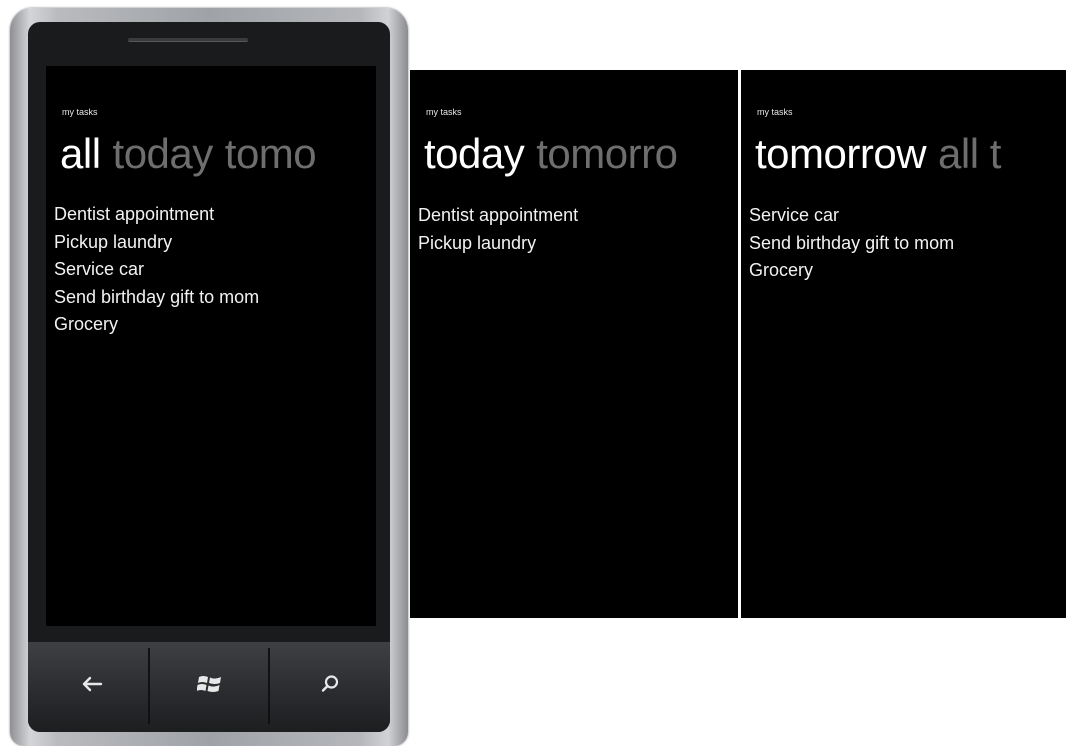 The image size is (1066, 746). What do you see at coordinates (607, 153) in the screenshot?
I see `pivot-item-tomorrow: tomorro` at bounding box center [607, 153].